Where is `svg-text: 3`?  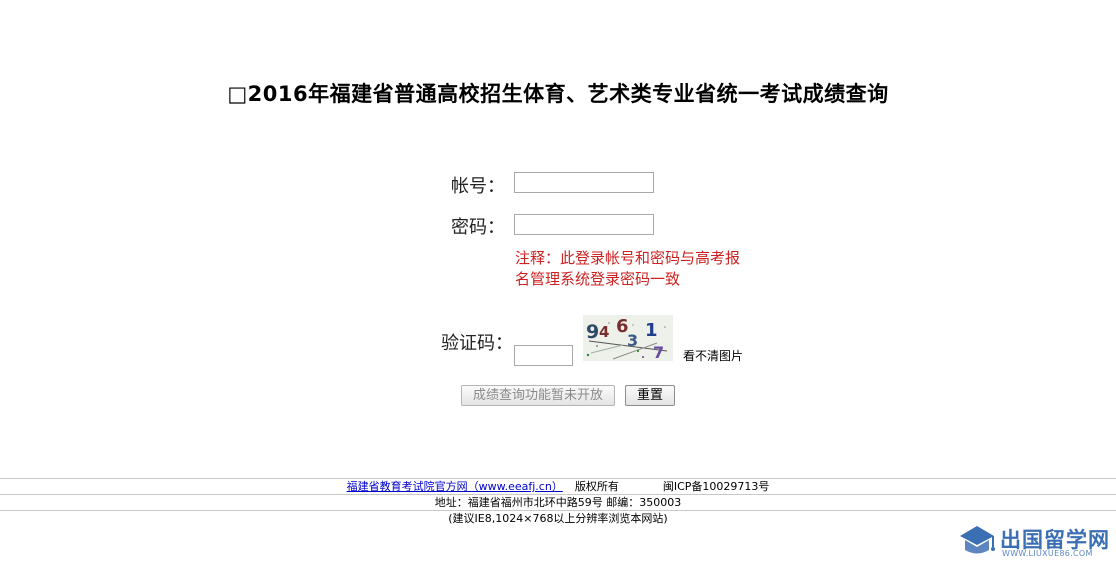
svg-text: 3 is located at coordinates (632, 340).